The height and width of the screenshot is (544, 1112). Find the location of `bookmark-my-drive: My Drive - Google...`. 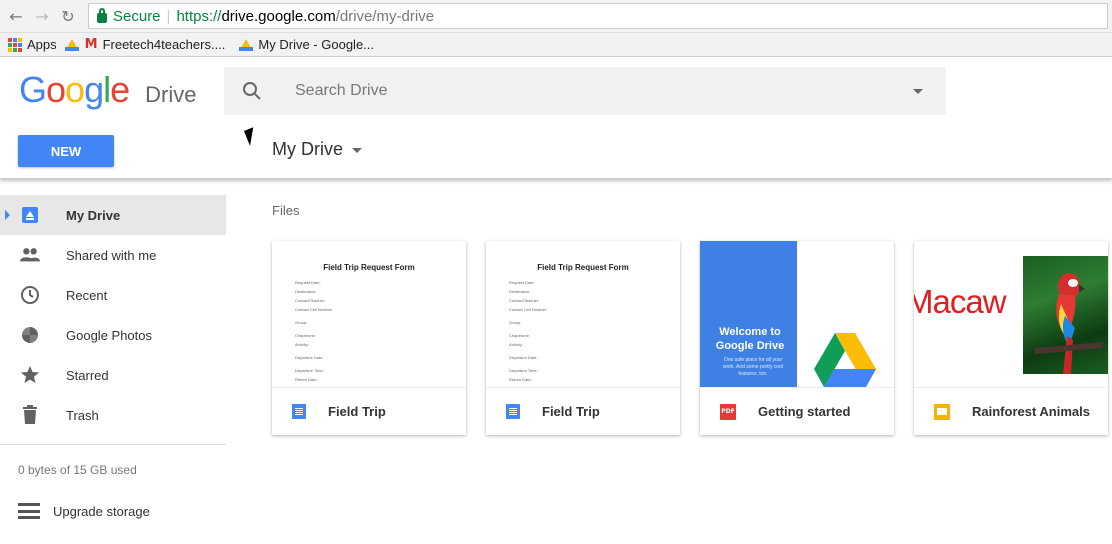

bookmark-my-drive: My Drive - Google... is located at coordinates (306, 44).